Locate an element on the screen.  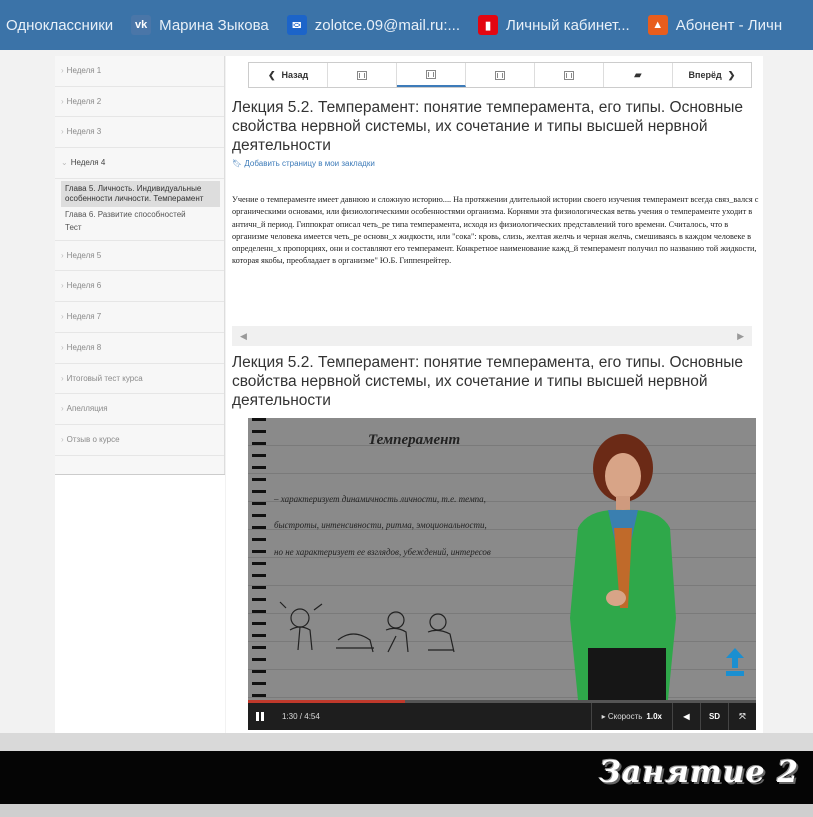
temperament-sketch-image is located at coordinates (367, 627).